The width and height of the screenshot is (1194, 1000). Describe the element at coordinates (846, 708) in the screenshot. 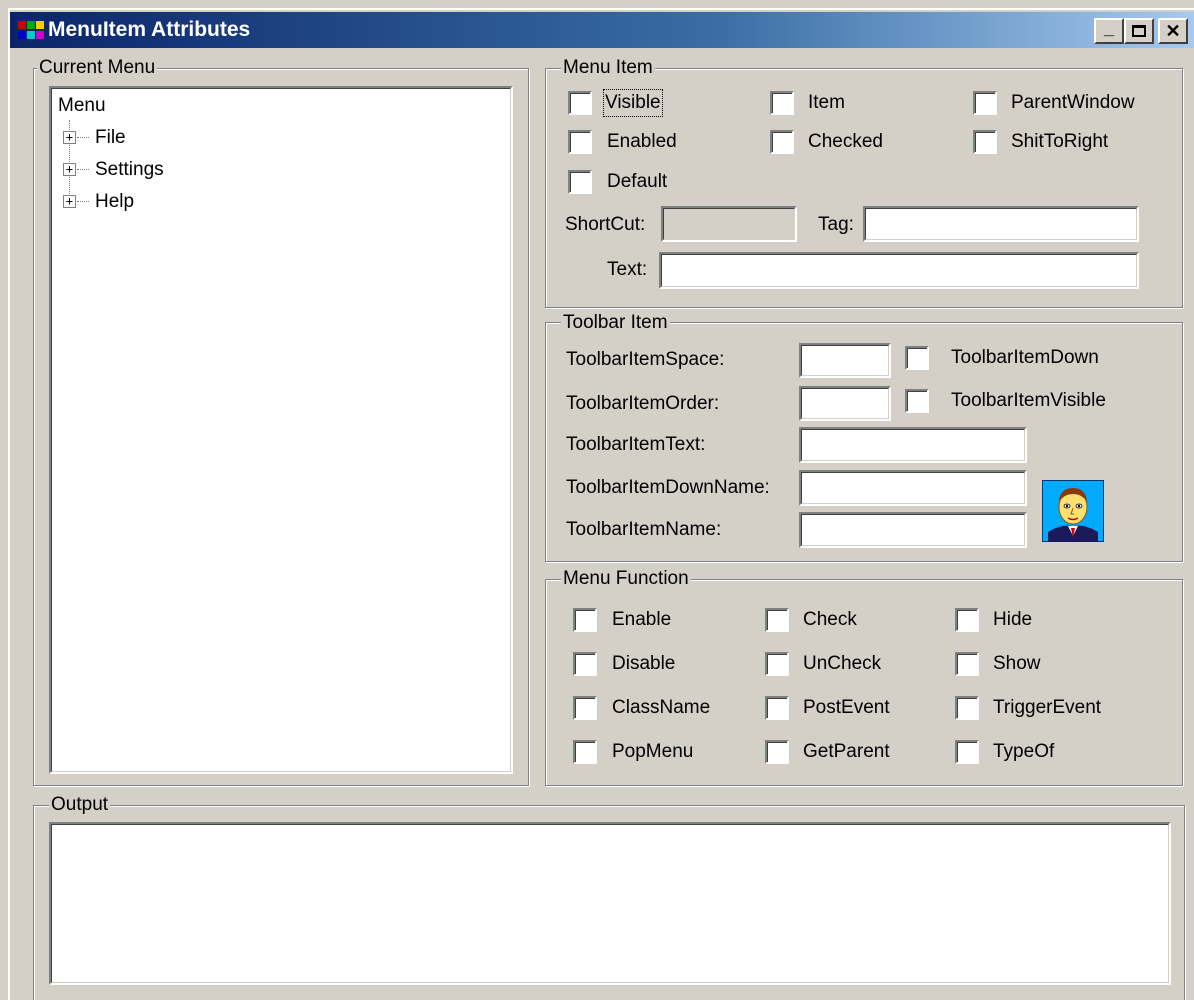

I see `postevent-label: PostEvent` at that location.